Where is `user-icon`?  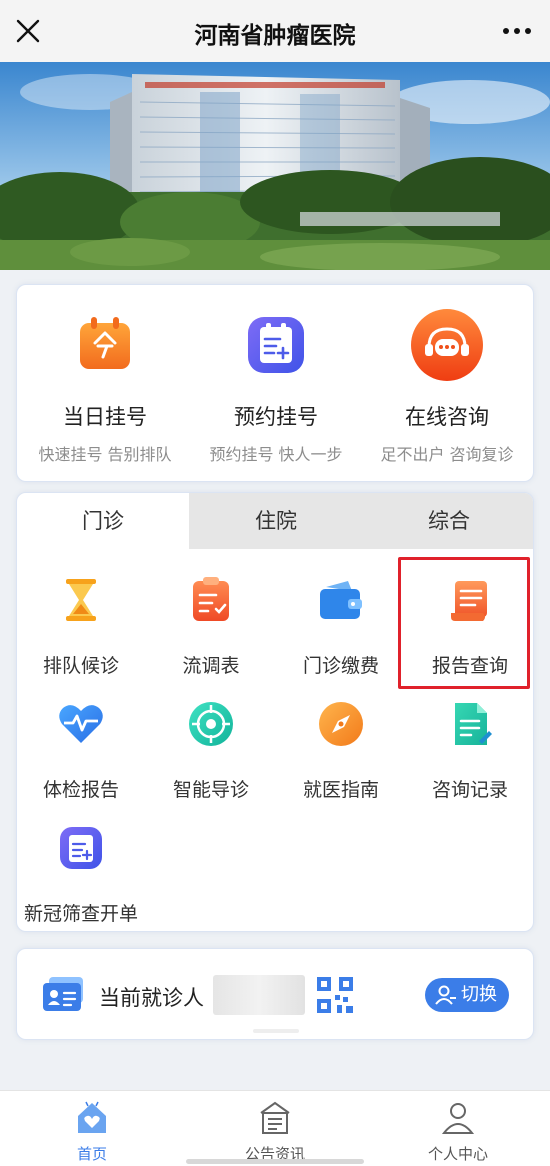
user-icon is located at coordinates (458, 1118).